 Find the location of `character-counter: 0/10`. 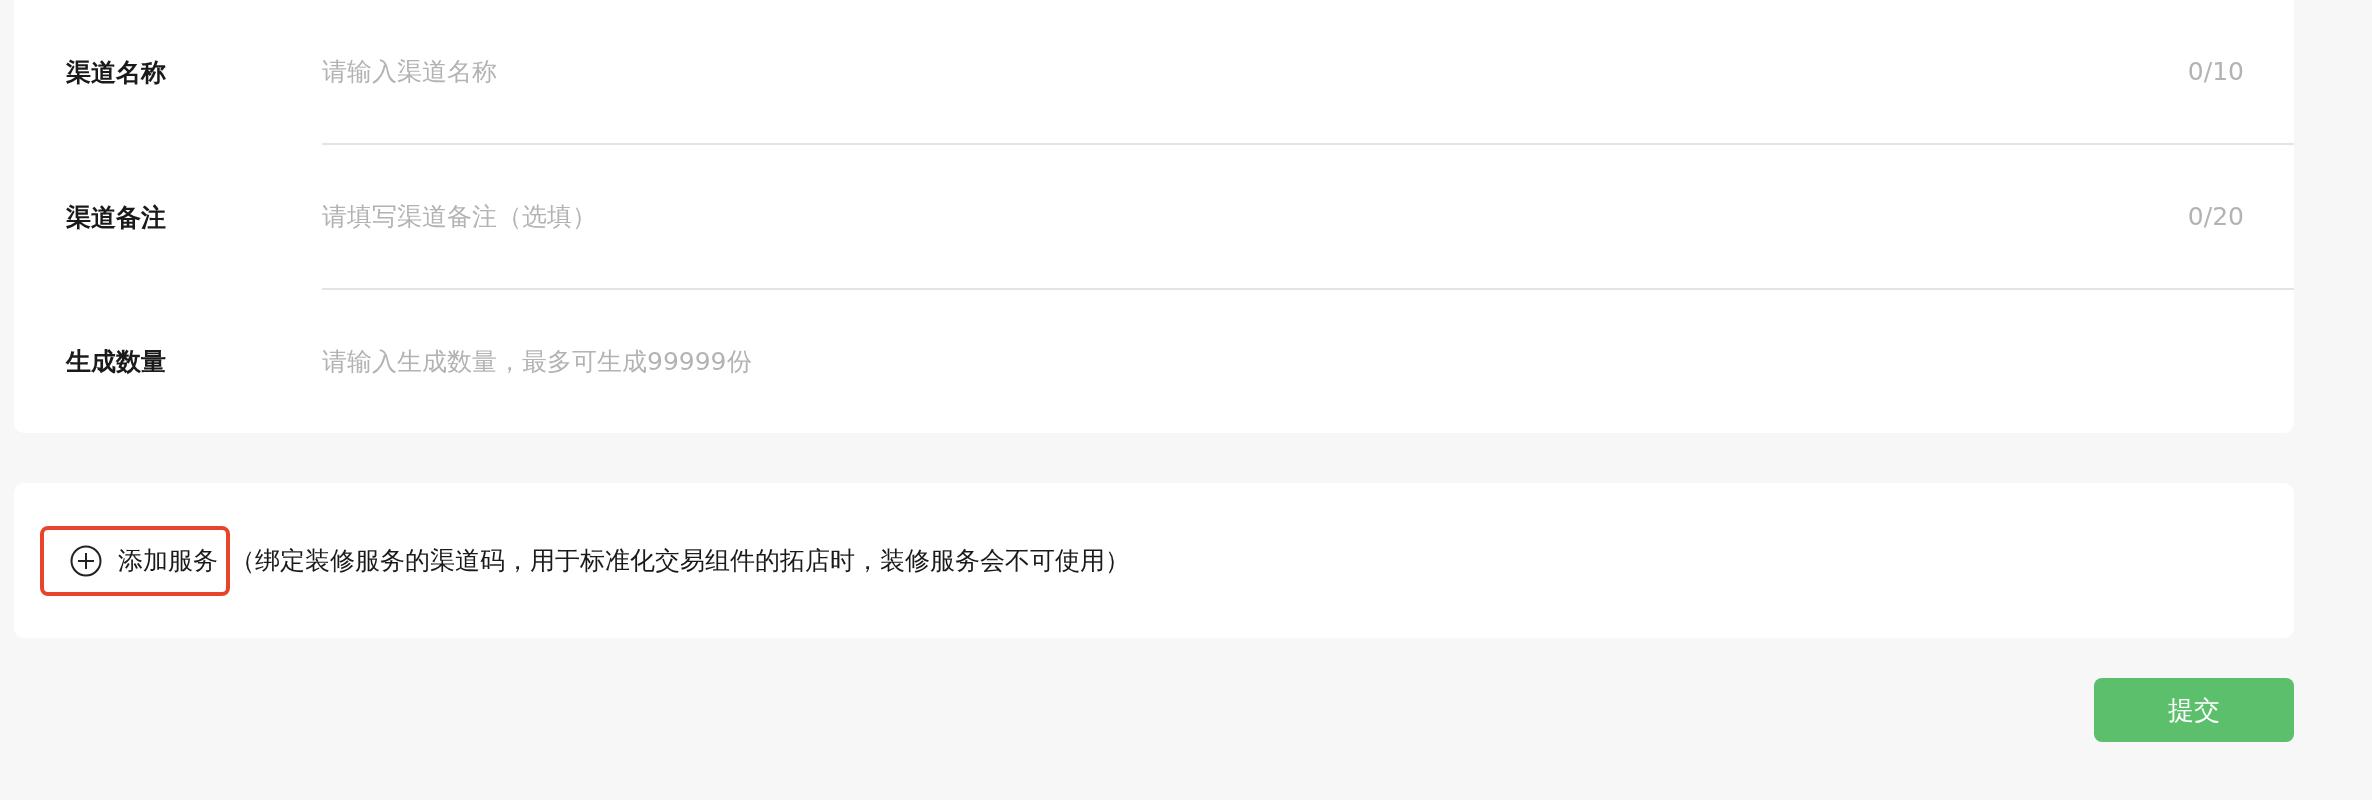

character-counter: 0/10 is located at coordinates (2215, 71).